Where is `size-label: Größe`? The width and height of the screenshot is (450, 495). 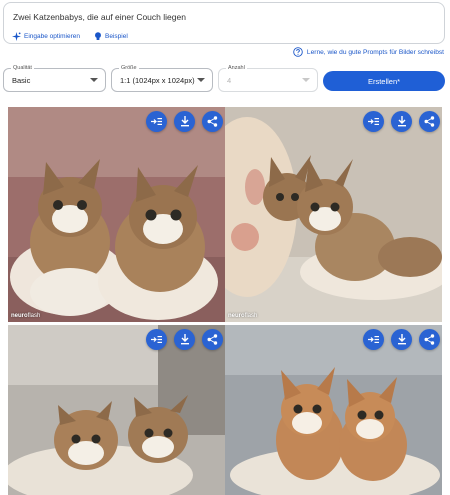
size-label: Größe is located at coordinates (129, 68).